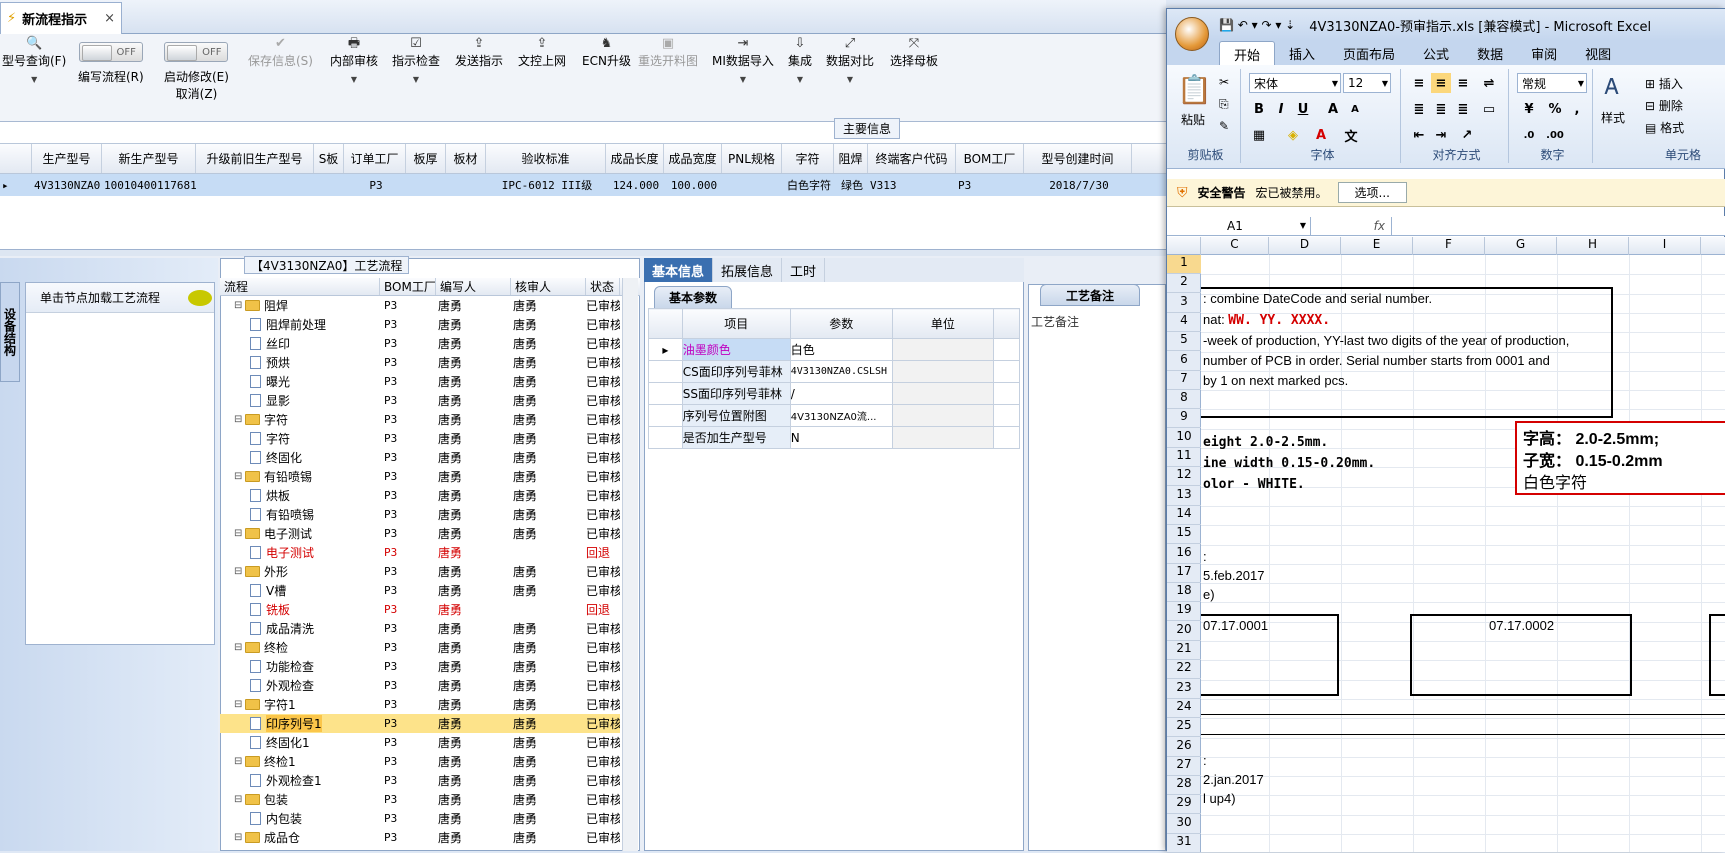  Describe the element at coordinates (426, 185) in the screenshot. I see `table-cell` at that location.